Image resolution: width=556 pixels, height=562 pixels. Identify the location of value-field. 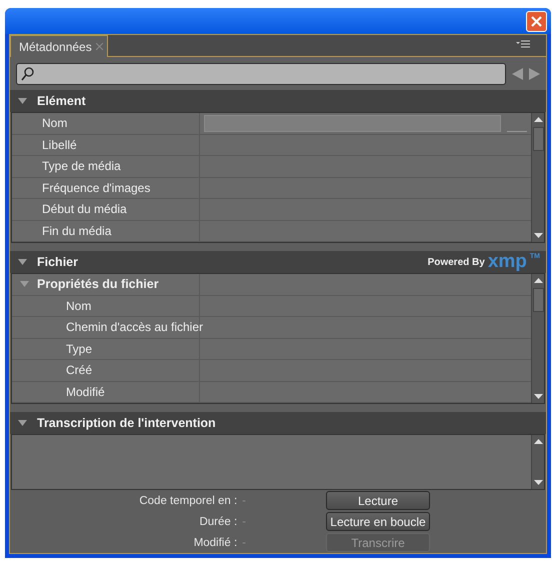
(352, 123).